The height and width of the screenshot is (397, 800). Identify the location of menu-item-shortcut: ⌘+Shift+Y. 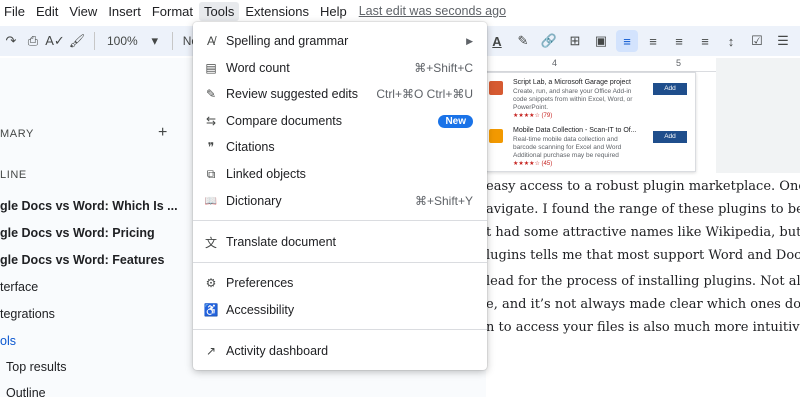
(443, 201).